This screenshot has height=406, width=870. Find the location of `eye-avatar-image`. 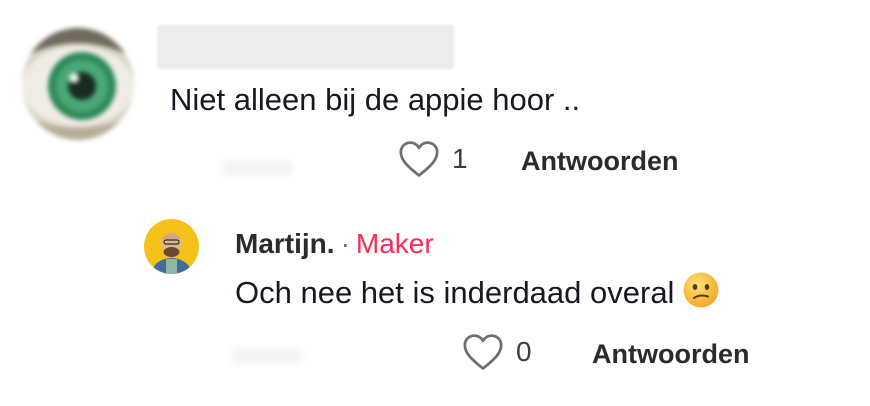

eye-avatar-image is located at coordinates (78, 84).